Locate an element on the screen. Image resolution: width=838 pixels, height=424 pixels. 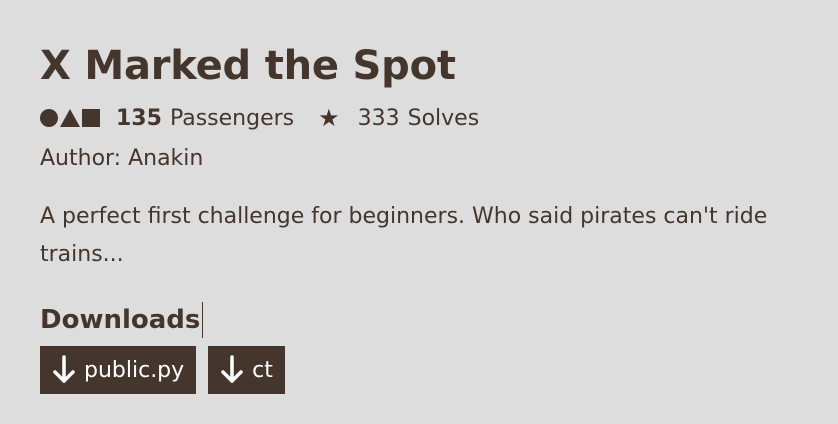
square-shape is located at coordinates (91, 118).